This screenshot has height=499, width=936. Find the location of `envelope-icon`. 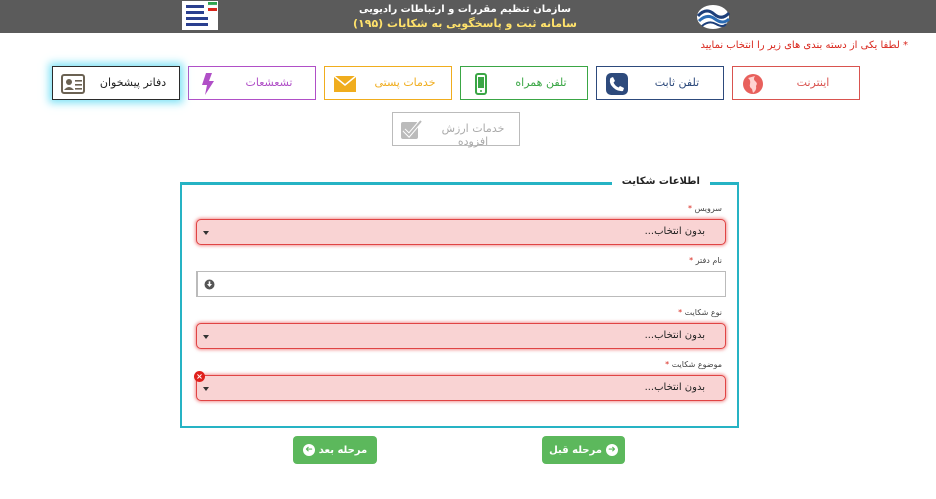

envelope-icon is located at coordinates (345, 83).